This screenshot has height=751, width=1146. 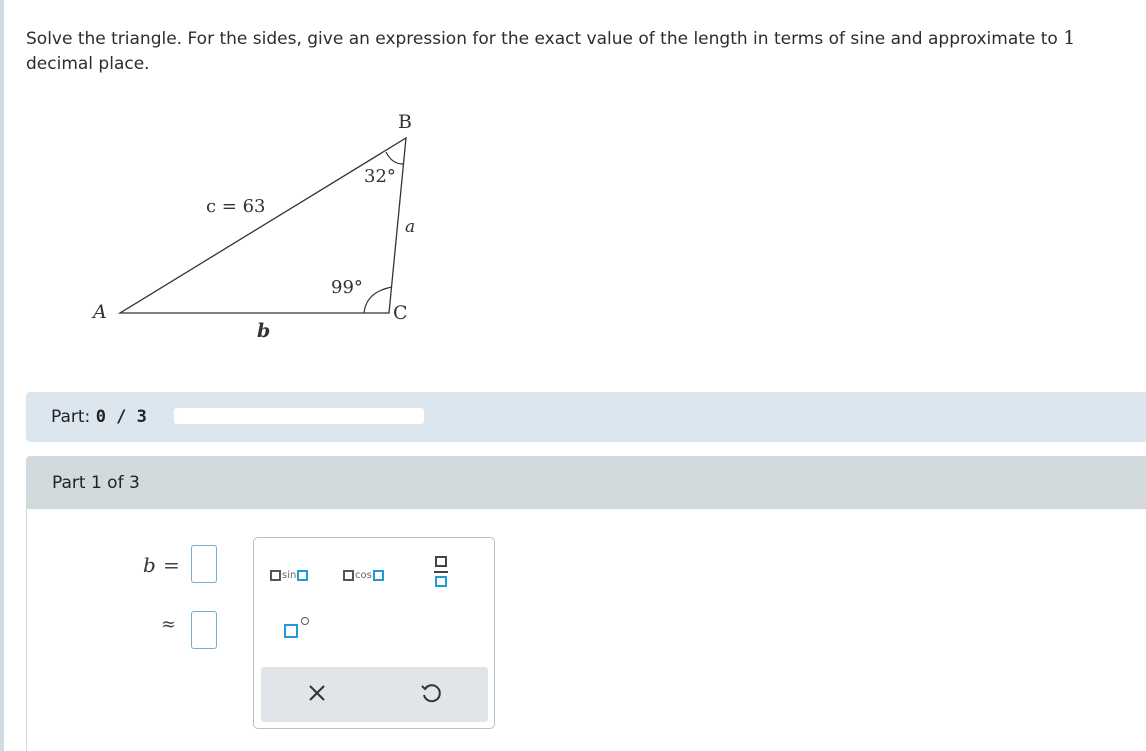 What do you see at coordinates (347, 287) in the screenshot?
I see `angle-c-label: 99°` at bounding box center [347, 287].